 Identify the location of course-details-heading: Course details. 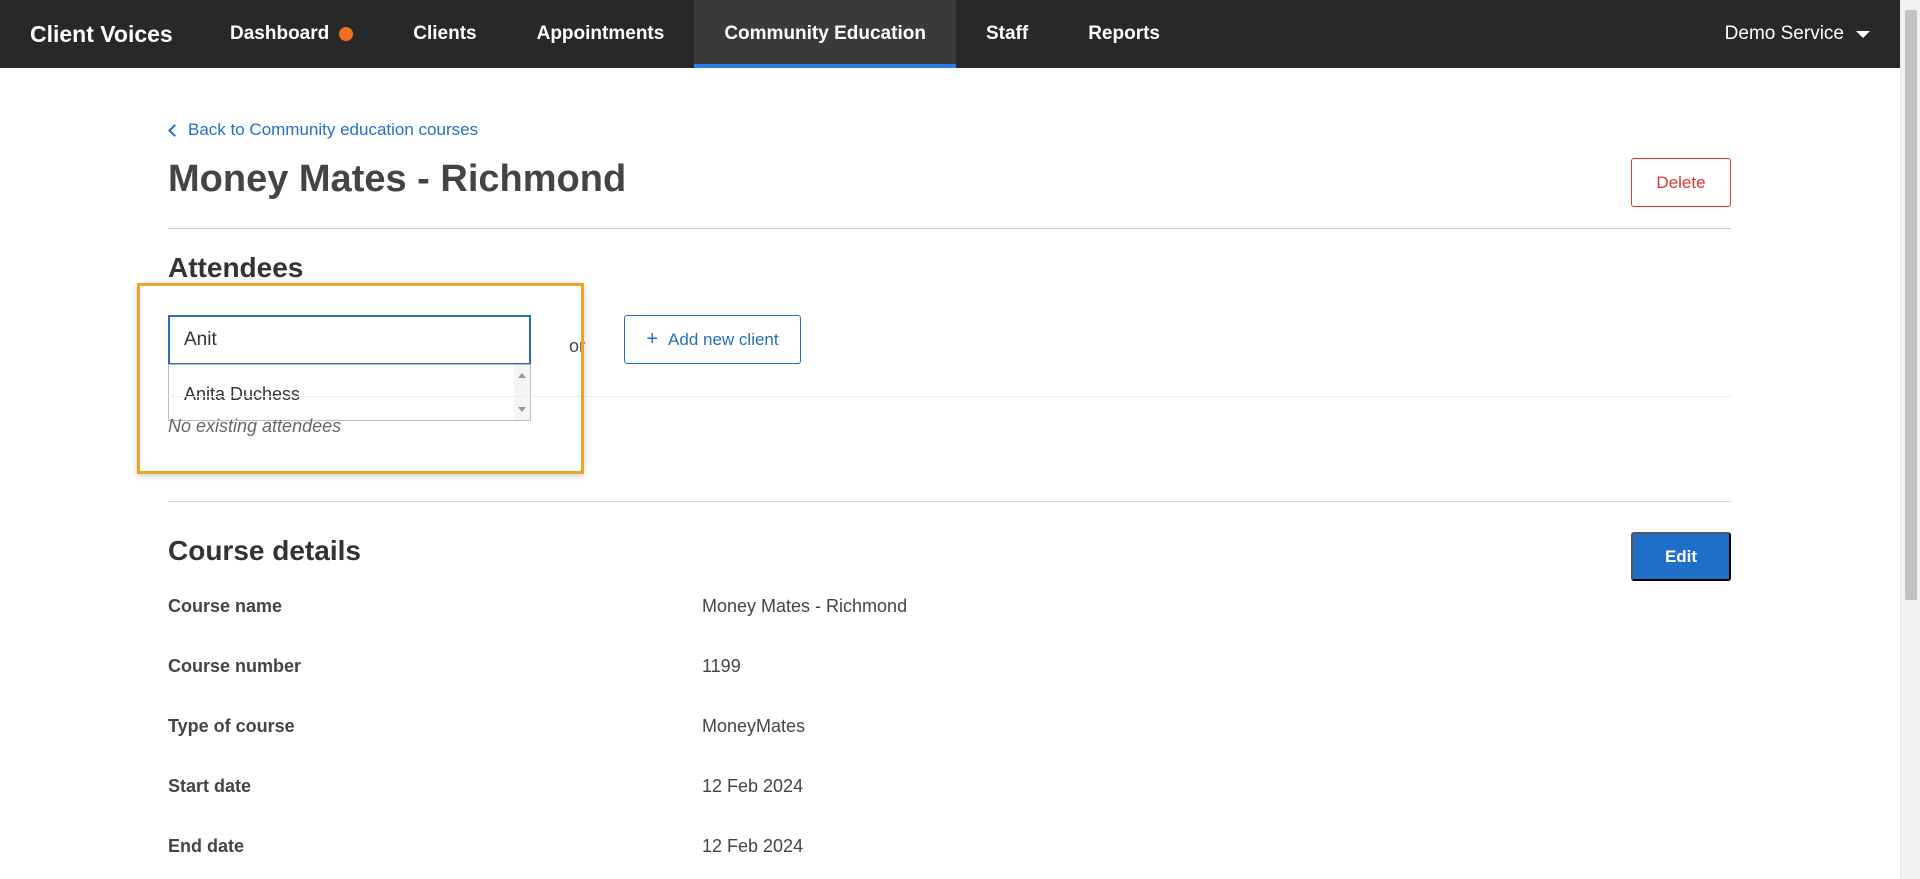
(264, 550).